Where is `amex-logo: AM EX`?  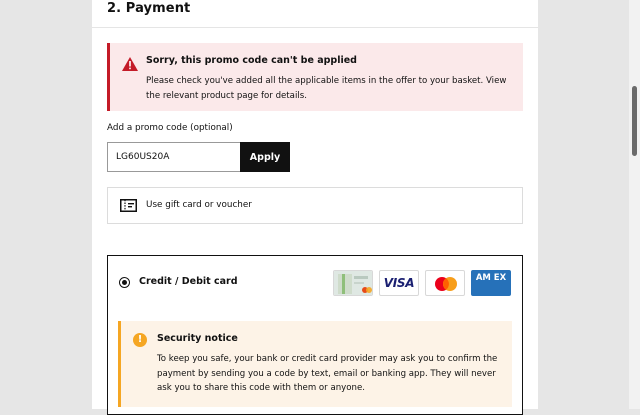
amex-logo: AM EX is located at coordinates (491, 283).